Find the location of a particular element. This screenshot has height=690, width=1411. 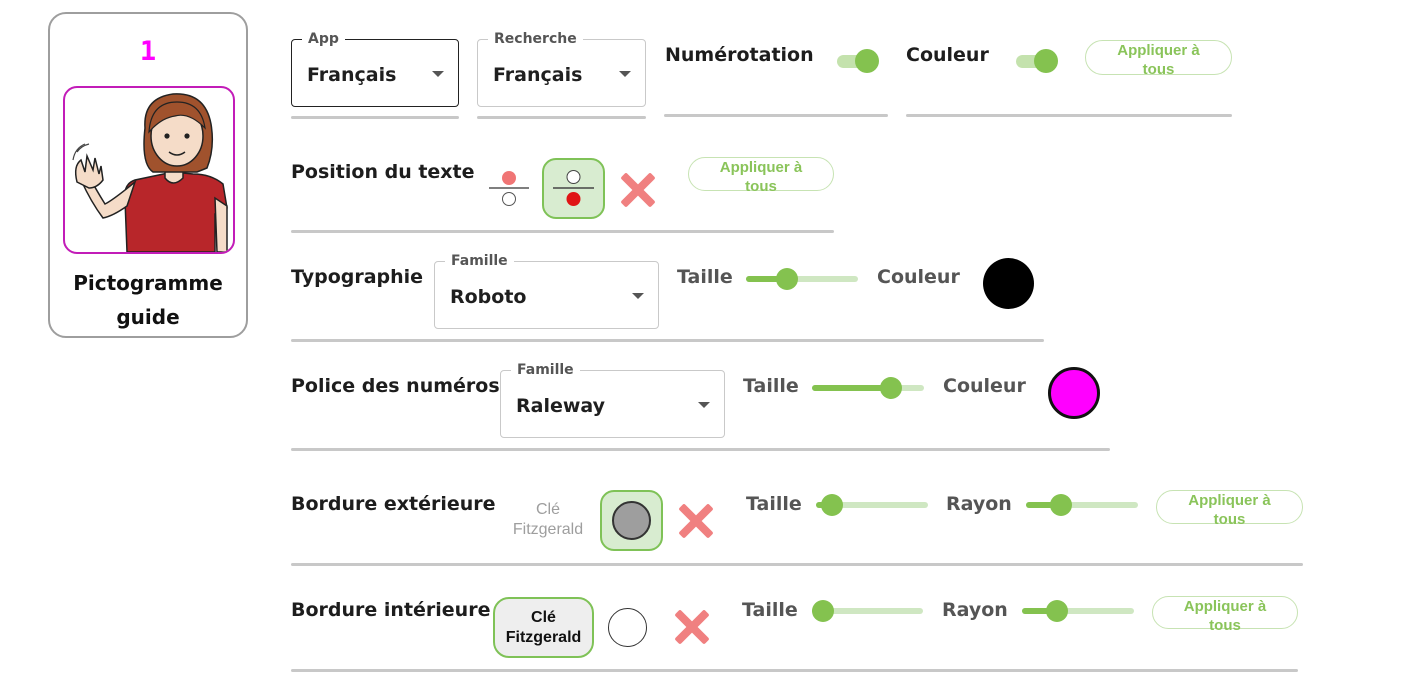

outer-border-color-option is located at coordinates (631, 520).